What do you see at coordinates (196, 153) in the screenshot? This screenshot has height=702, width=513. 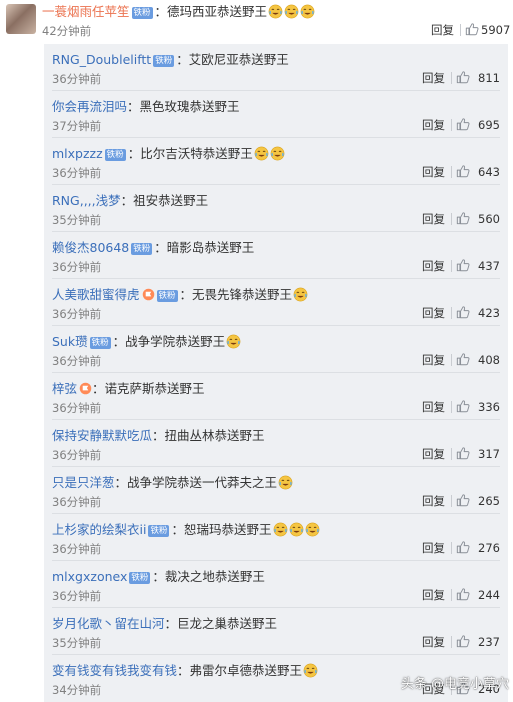 I see `reply-text: 比尔吉沃特恭送野王` at bounding box center [196, 153].